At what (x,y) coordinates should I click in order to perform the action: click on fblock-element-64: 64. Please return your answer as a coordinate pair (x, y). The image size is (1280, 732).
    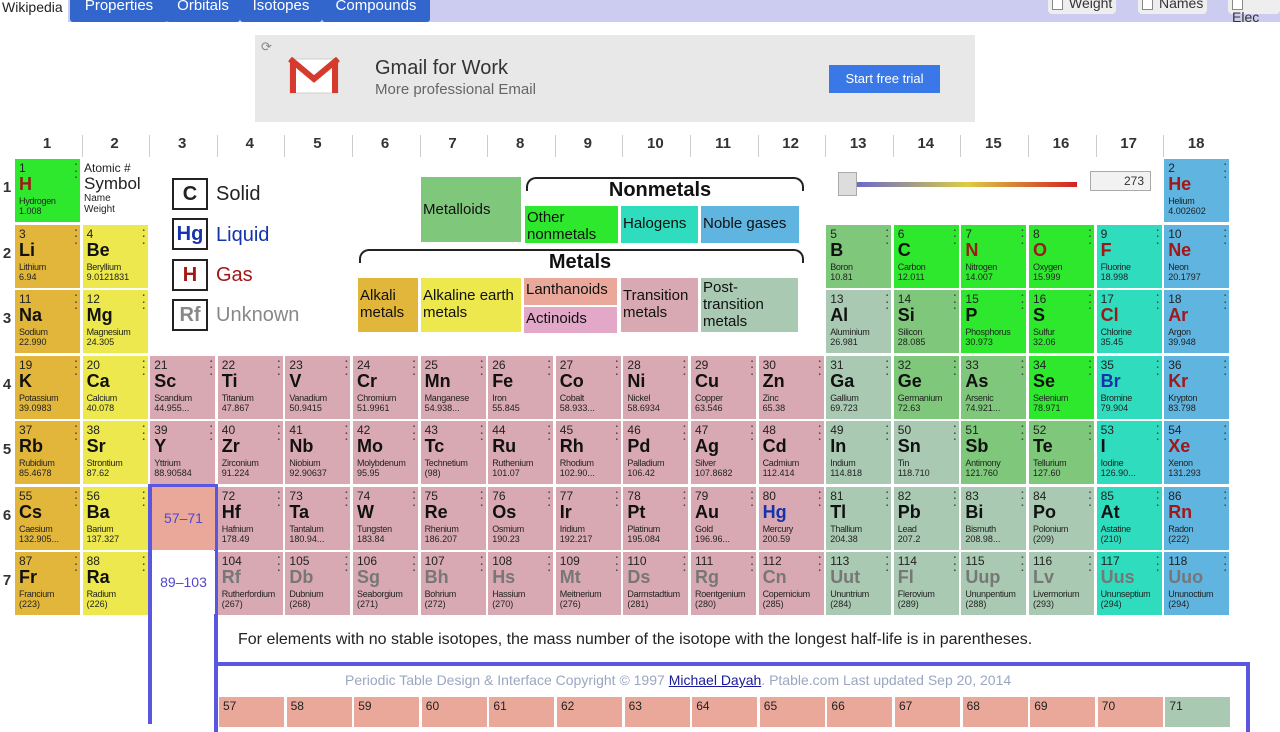
    Looking at the image, I should click on (725, 712).